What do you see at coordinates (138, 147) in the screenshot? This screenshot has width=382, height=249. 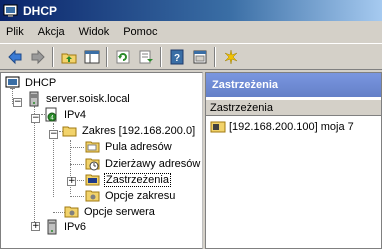 I see `tree-label: Pula adresów` at bounding box center [138, 147].